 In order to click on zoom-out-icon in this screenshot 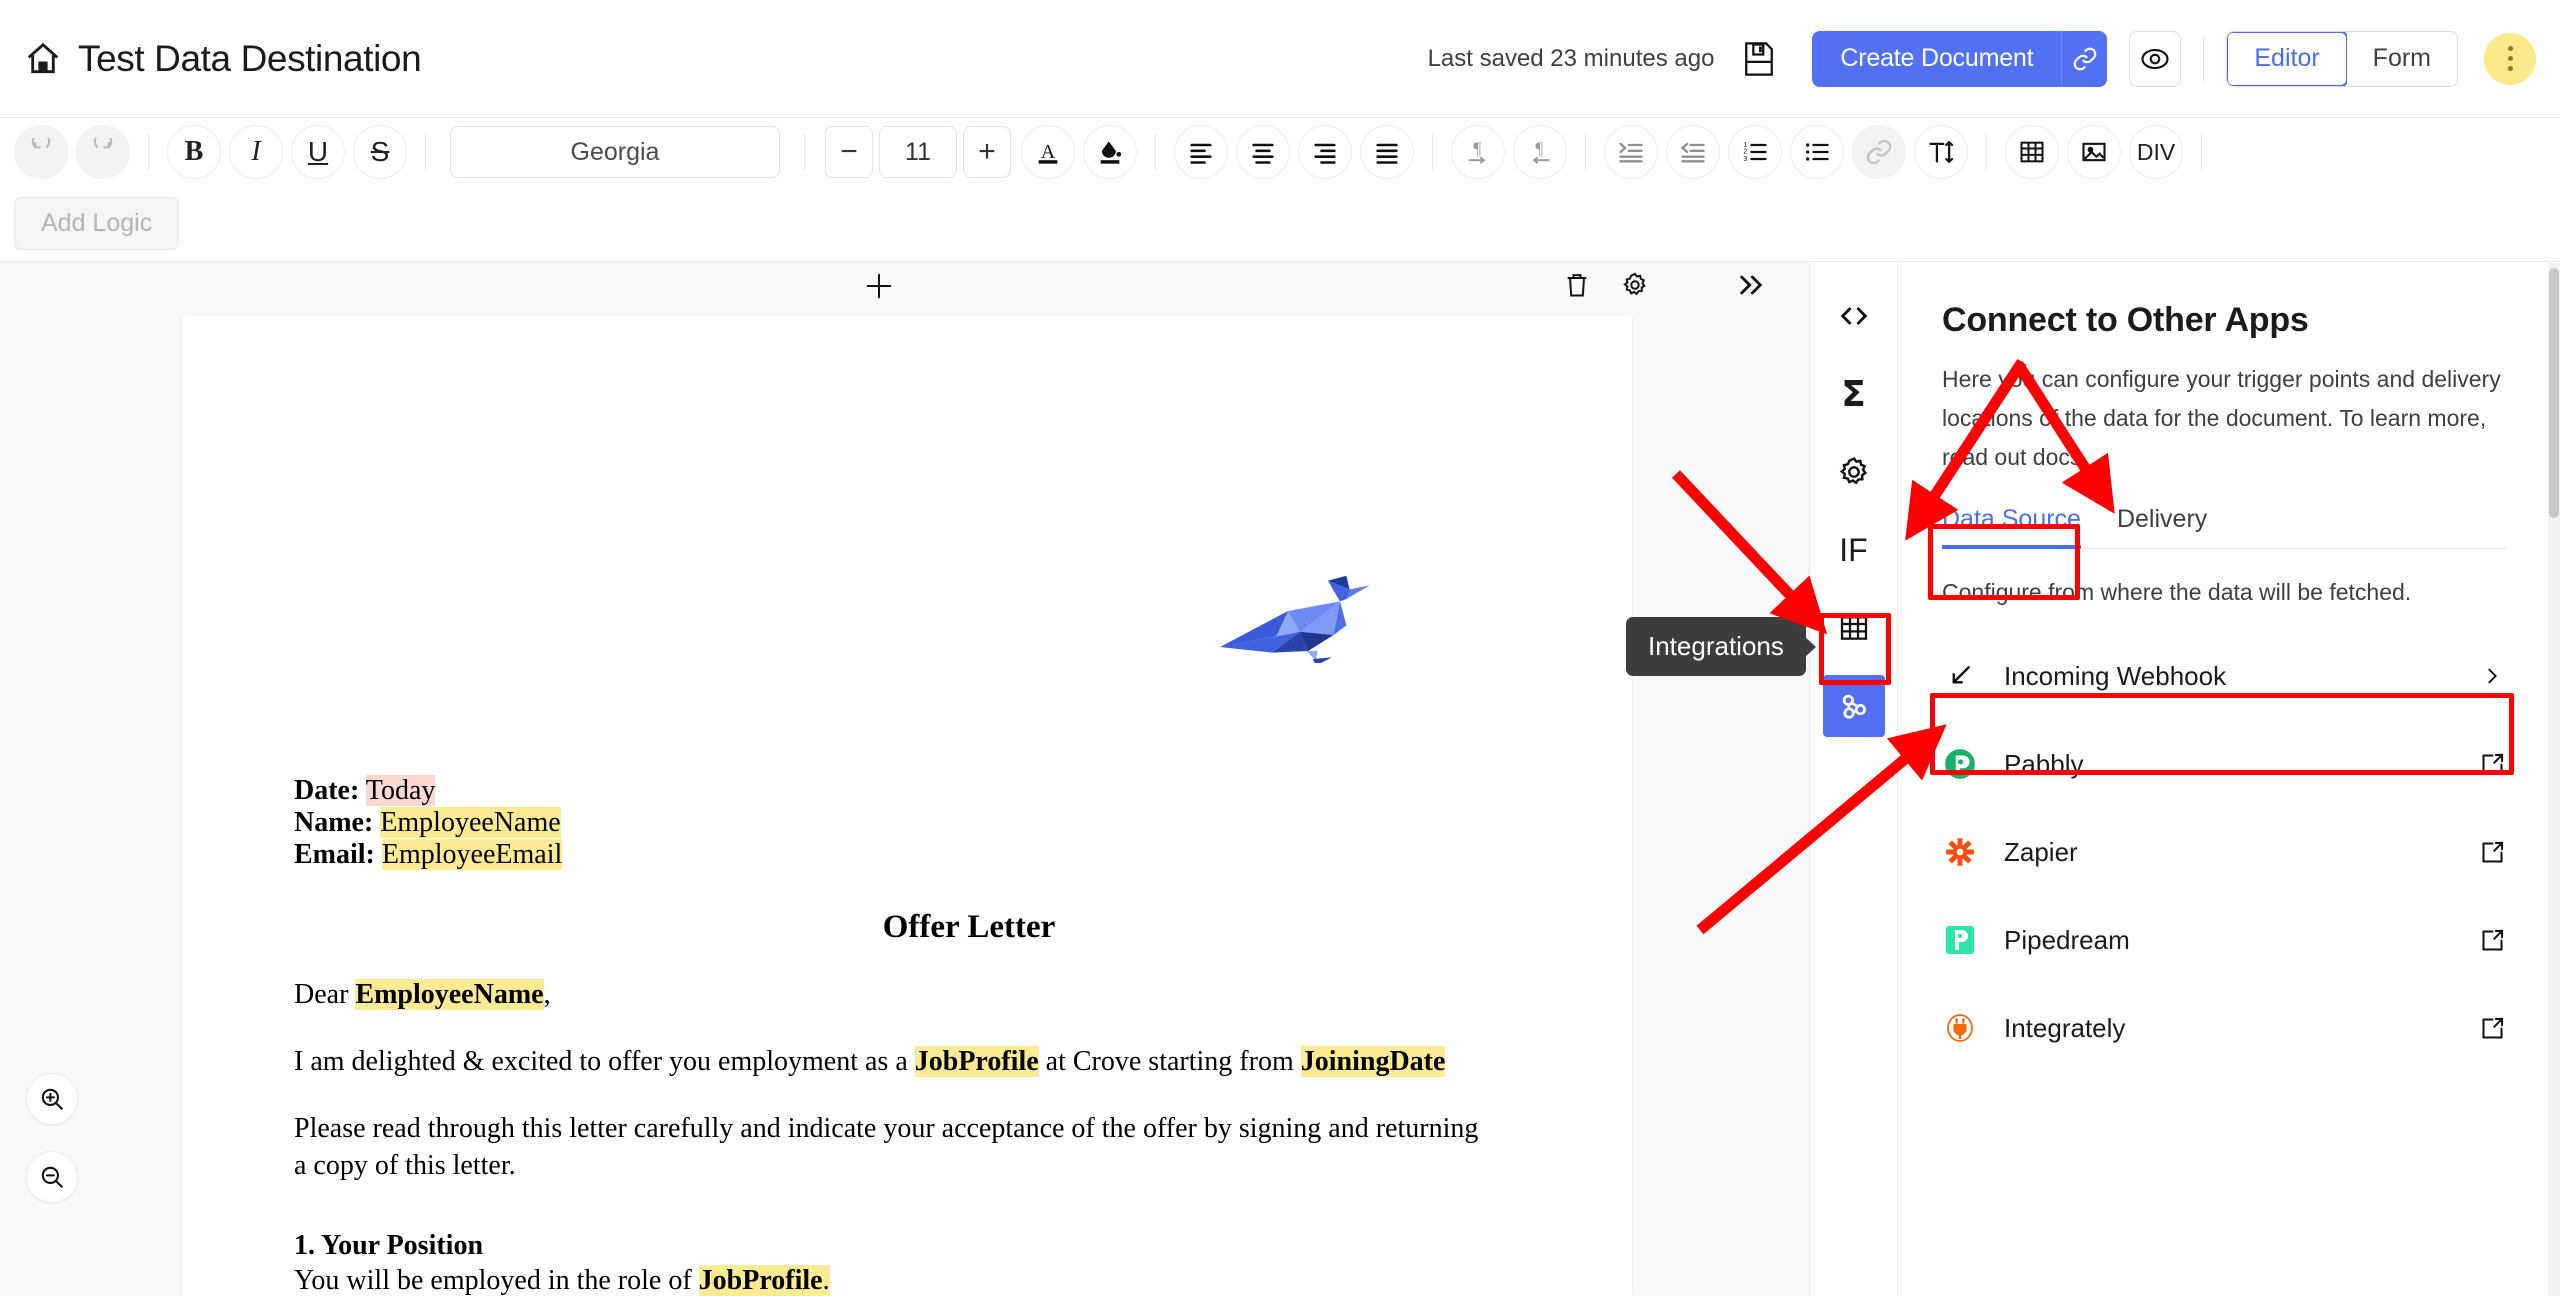, I will do `click(52, 1177)`.